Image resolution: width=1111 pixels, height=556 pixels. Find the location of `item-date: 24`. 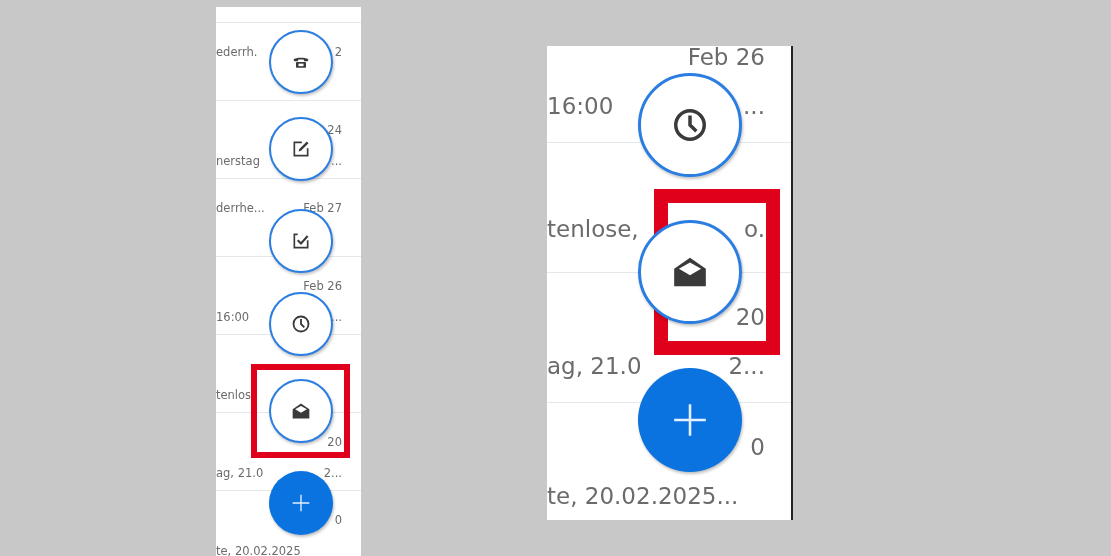

item-date: 24 is located at coordinates (334, 131).